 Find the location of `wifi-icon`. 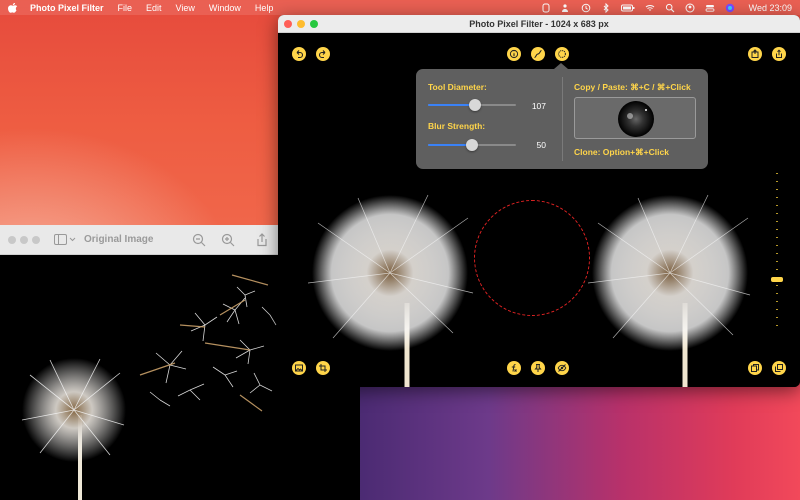

wifi-icon is located at coordinates (650, 8).